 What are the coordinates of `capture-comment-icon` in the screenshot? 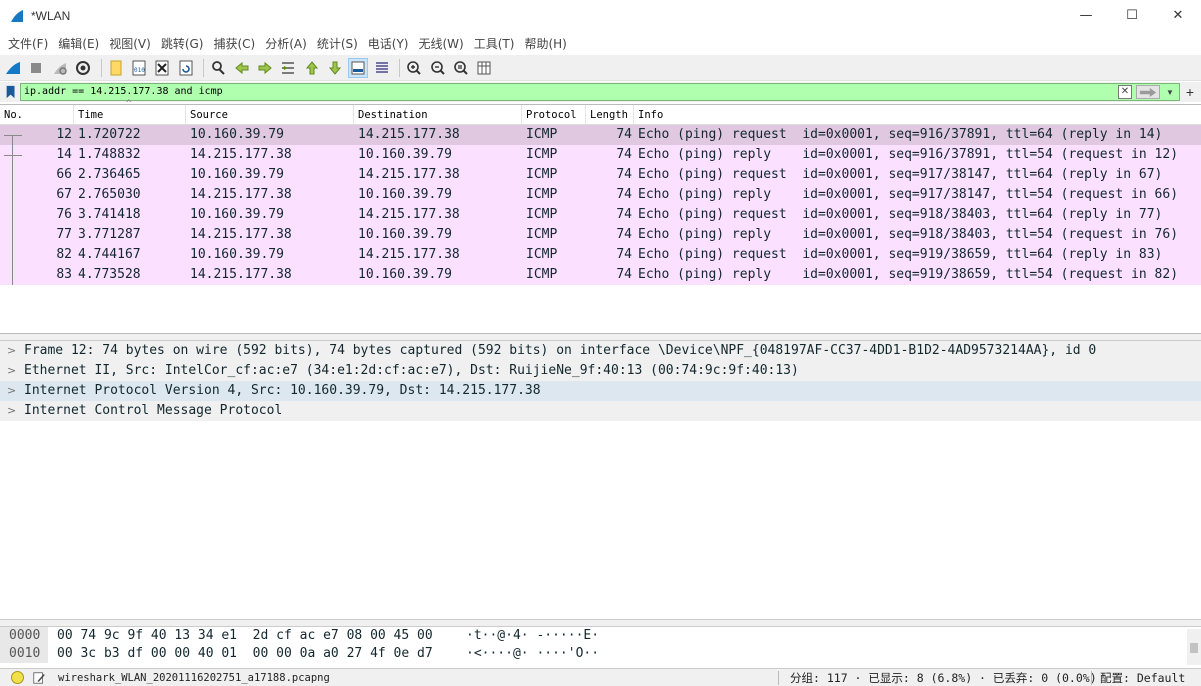 It's located at (39, 678).